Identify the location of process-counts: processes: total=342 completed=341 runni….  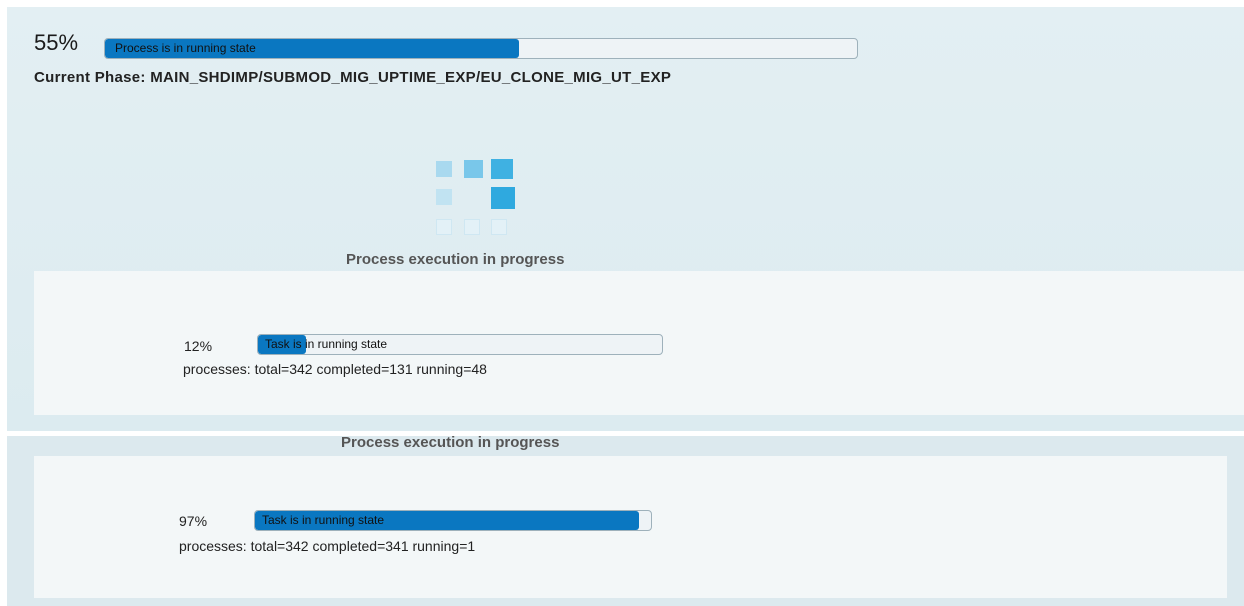
(327, 546).